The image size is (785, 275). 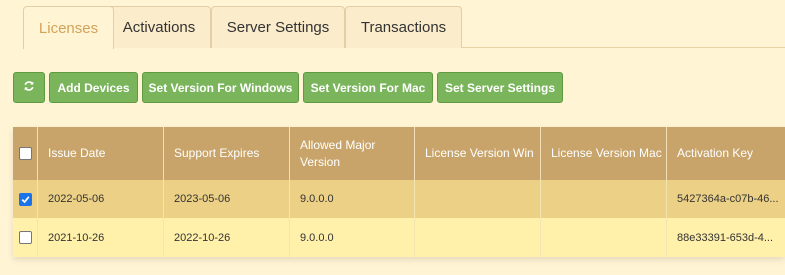 What do you see at coordinates (604, 153) in the screenshot?
I see `column-header: License Version Mac` at bounding box center [604, 153].